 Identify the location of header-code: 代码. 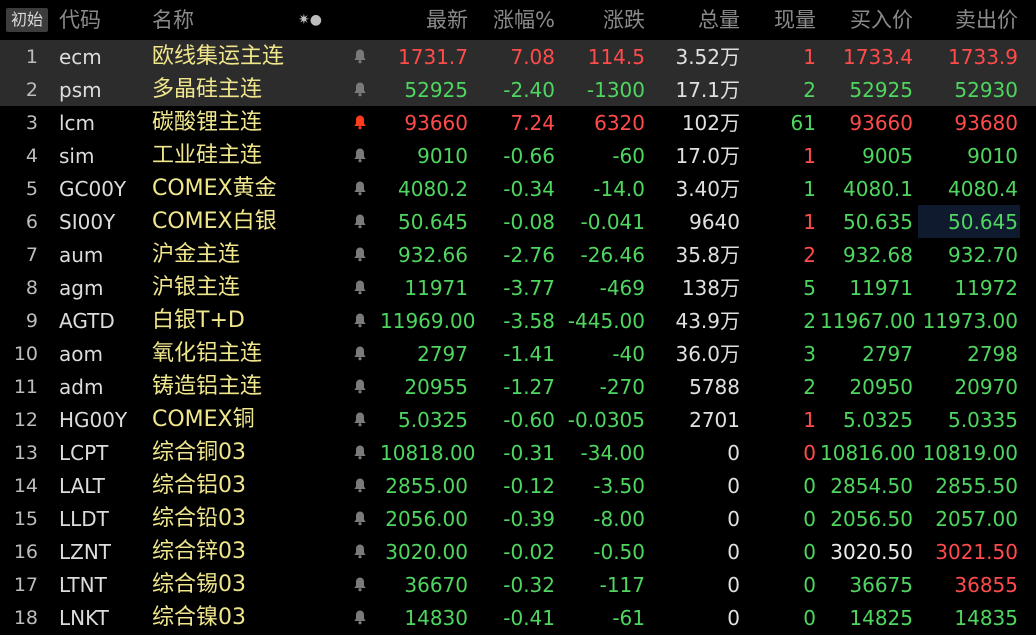
(80, 19).